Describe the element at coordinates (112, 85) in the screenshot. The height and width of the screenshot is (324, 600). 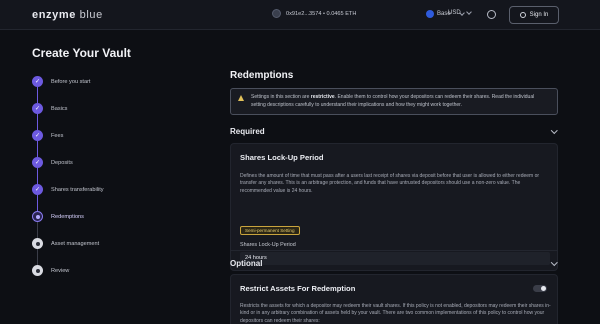
I see `step-before-you-start: ✓ Before you start` at that location.